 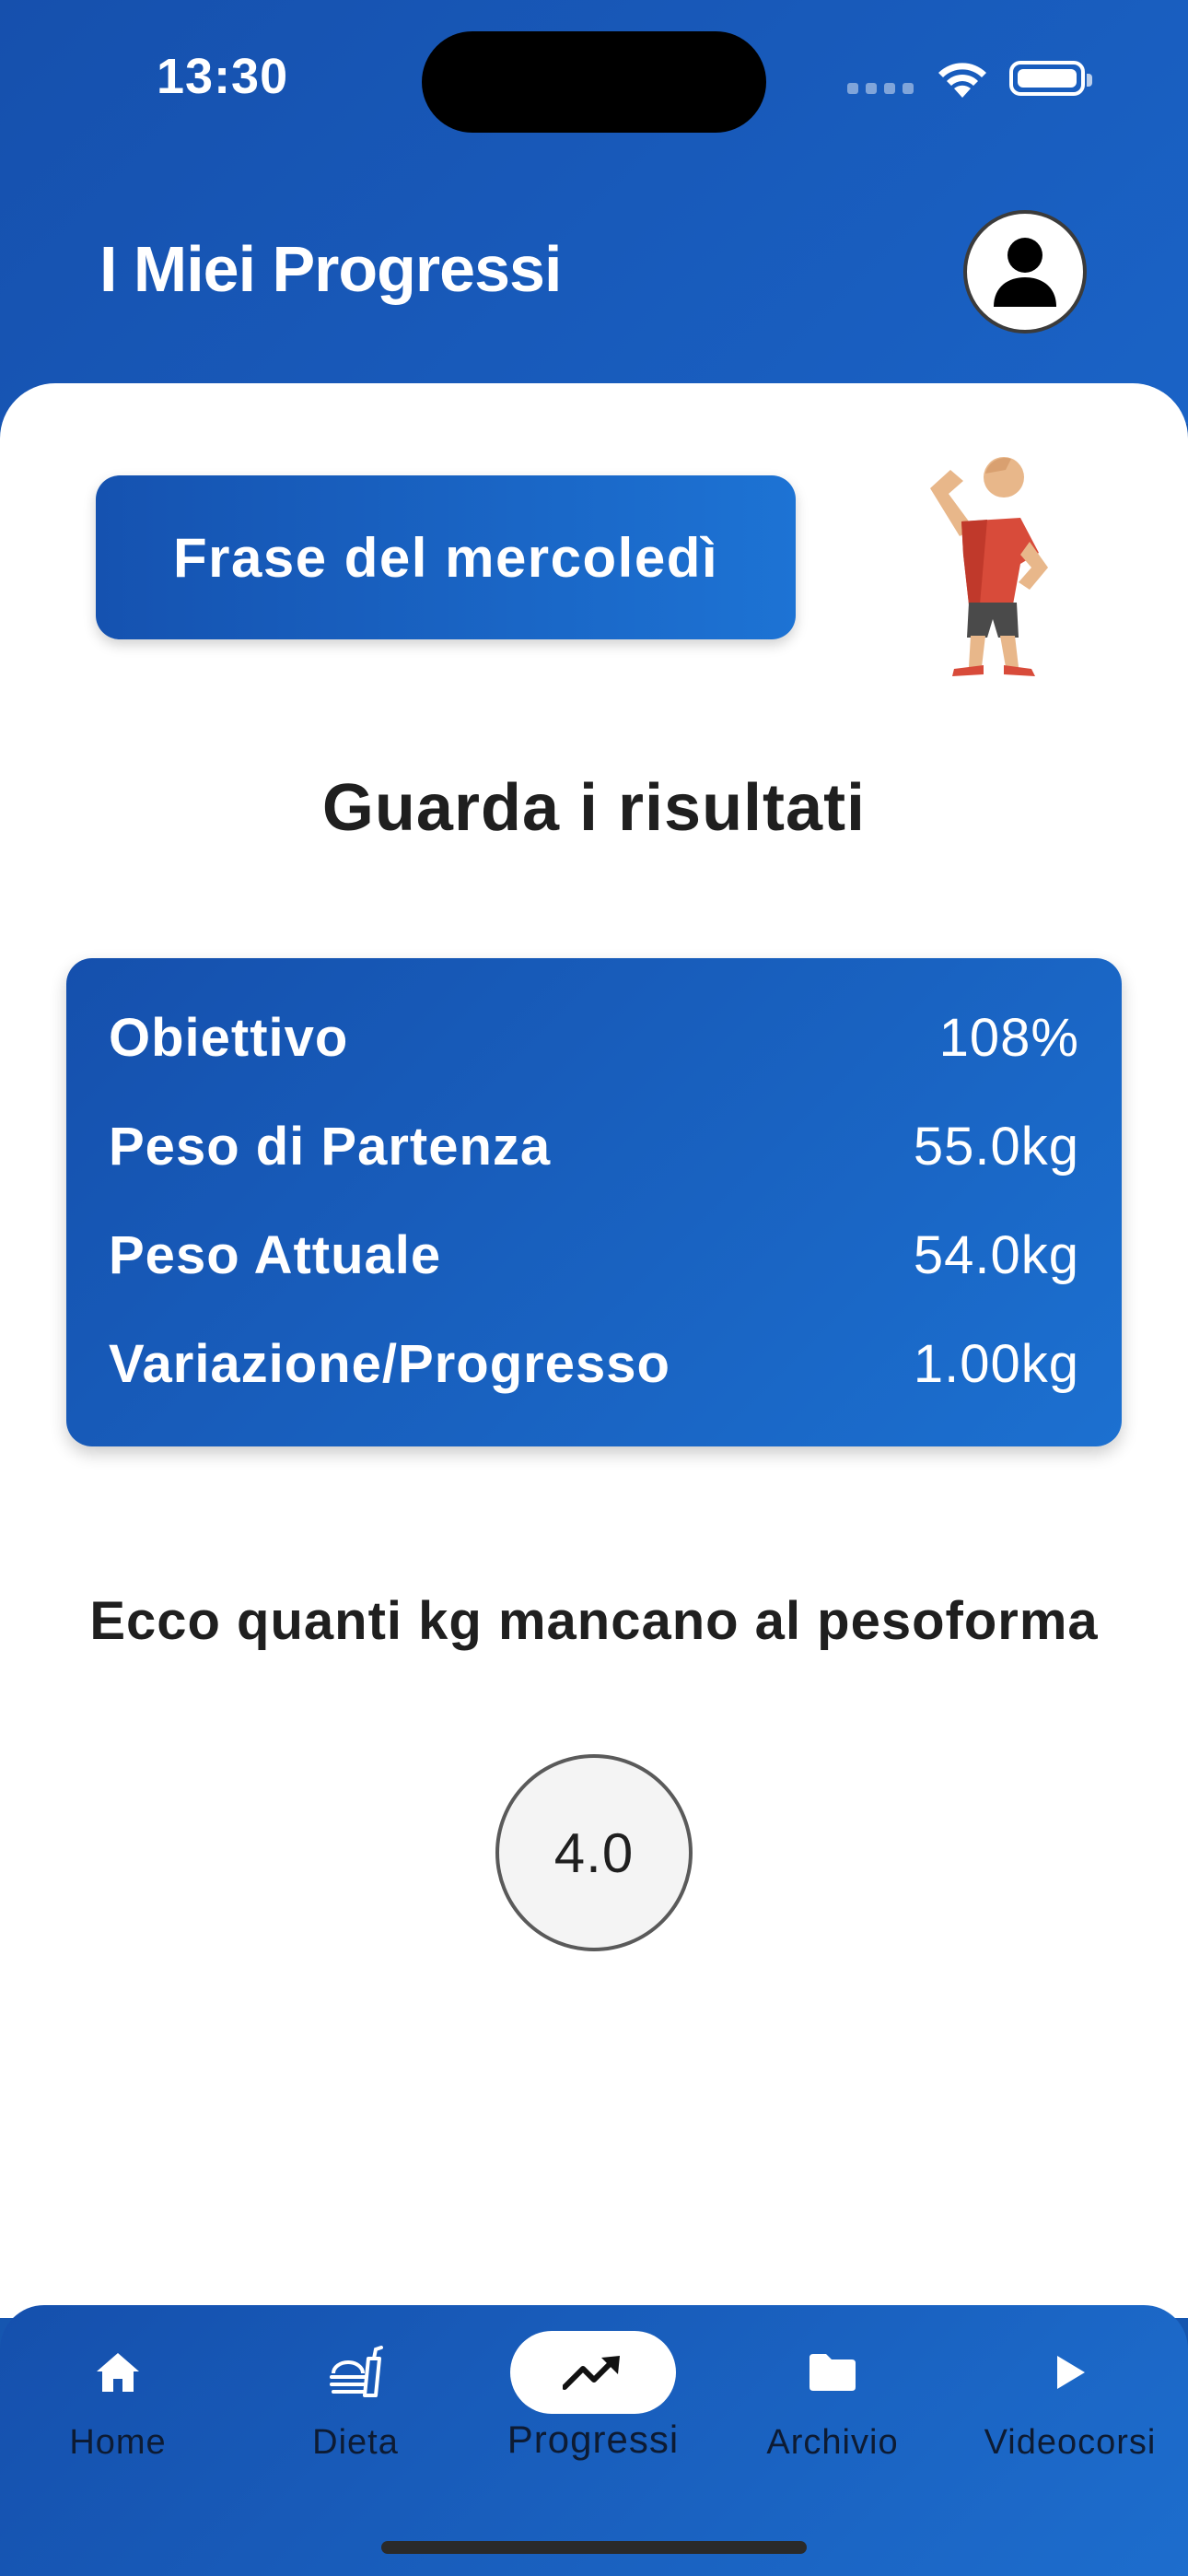 What do you see at coordinates (996, 1147) in the screenshot?
I see `stat-value: 55.0kg` at bounding box center [996, 1147].